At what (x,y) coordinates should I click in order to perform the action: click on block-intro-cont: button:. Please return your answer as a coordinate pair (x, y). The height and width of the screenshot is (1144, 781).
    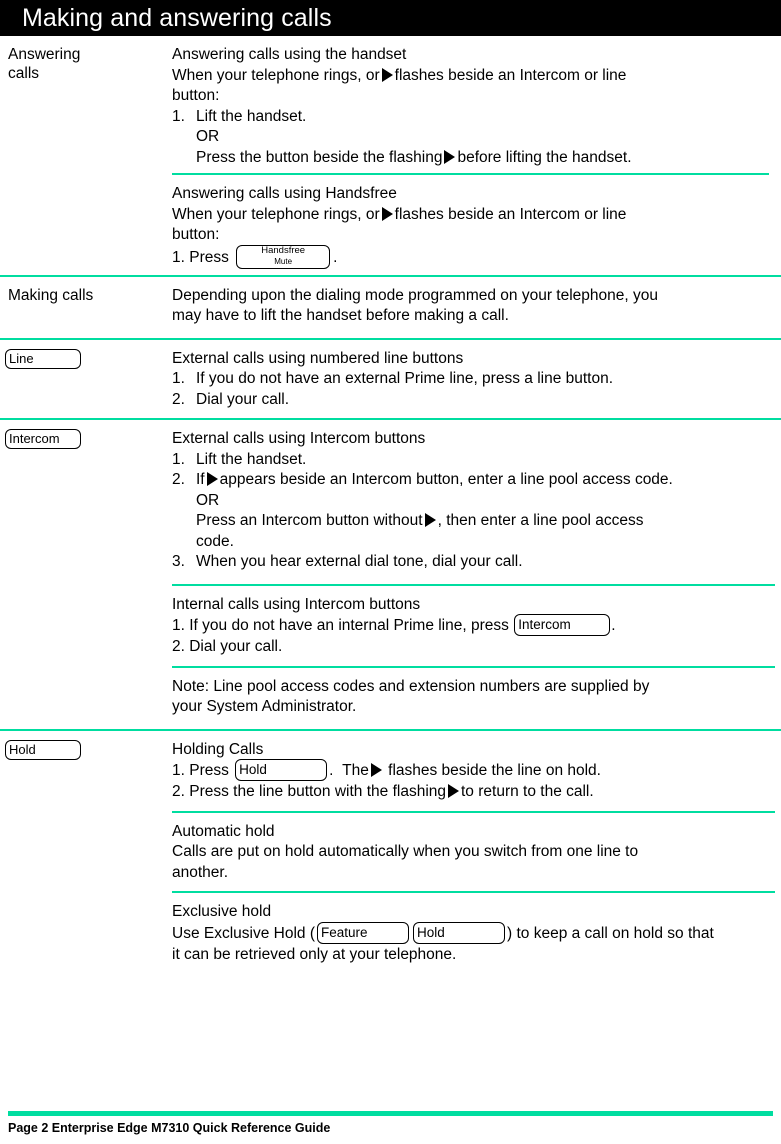
    Looking at the image, I should click on (196, 234).